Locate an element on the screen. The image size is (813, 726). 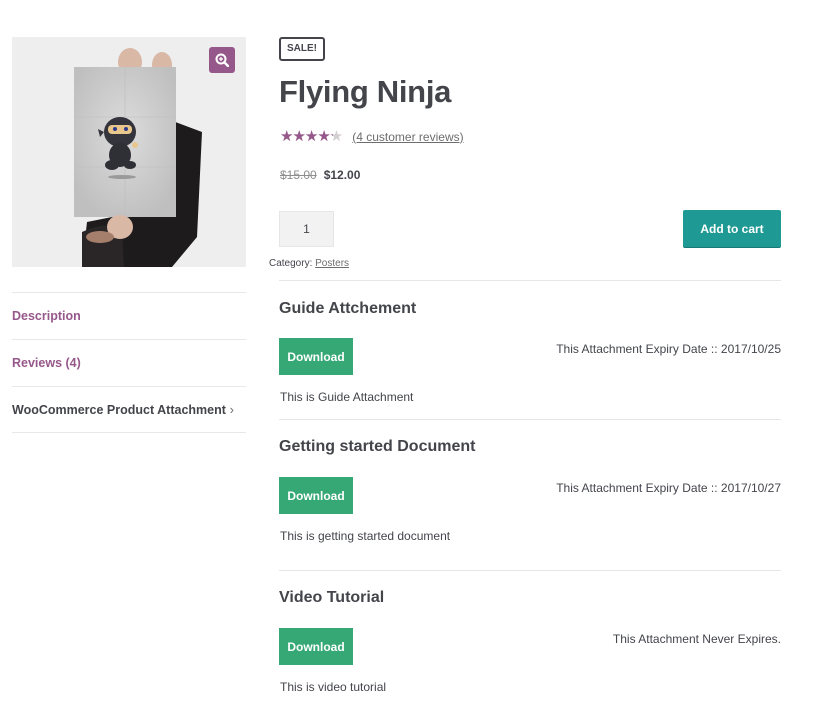
tab-label: Reviews (4) is located at coordinates (46, 363).